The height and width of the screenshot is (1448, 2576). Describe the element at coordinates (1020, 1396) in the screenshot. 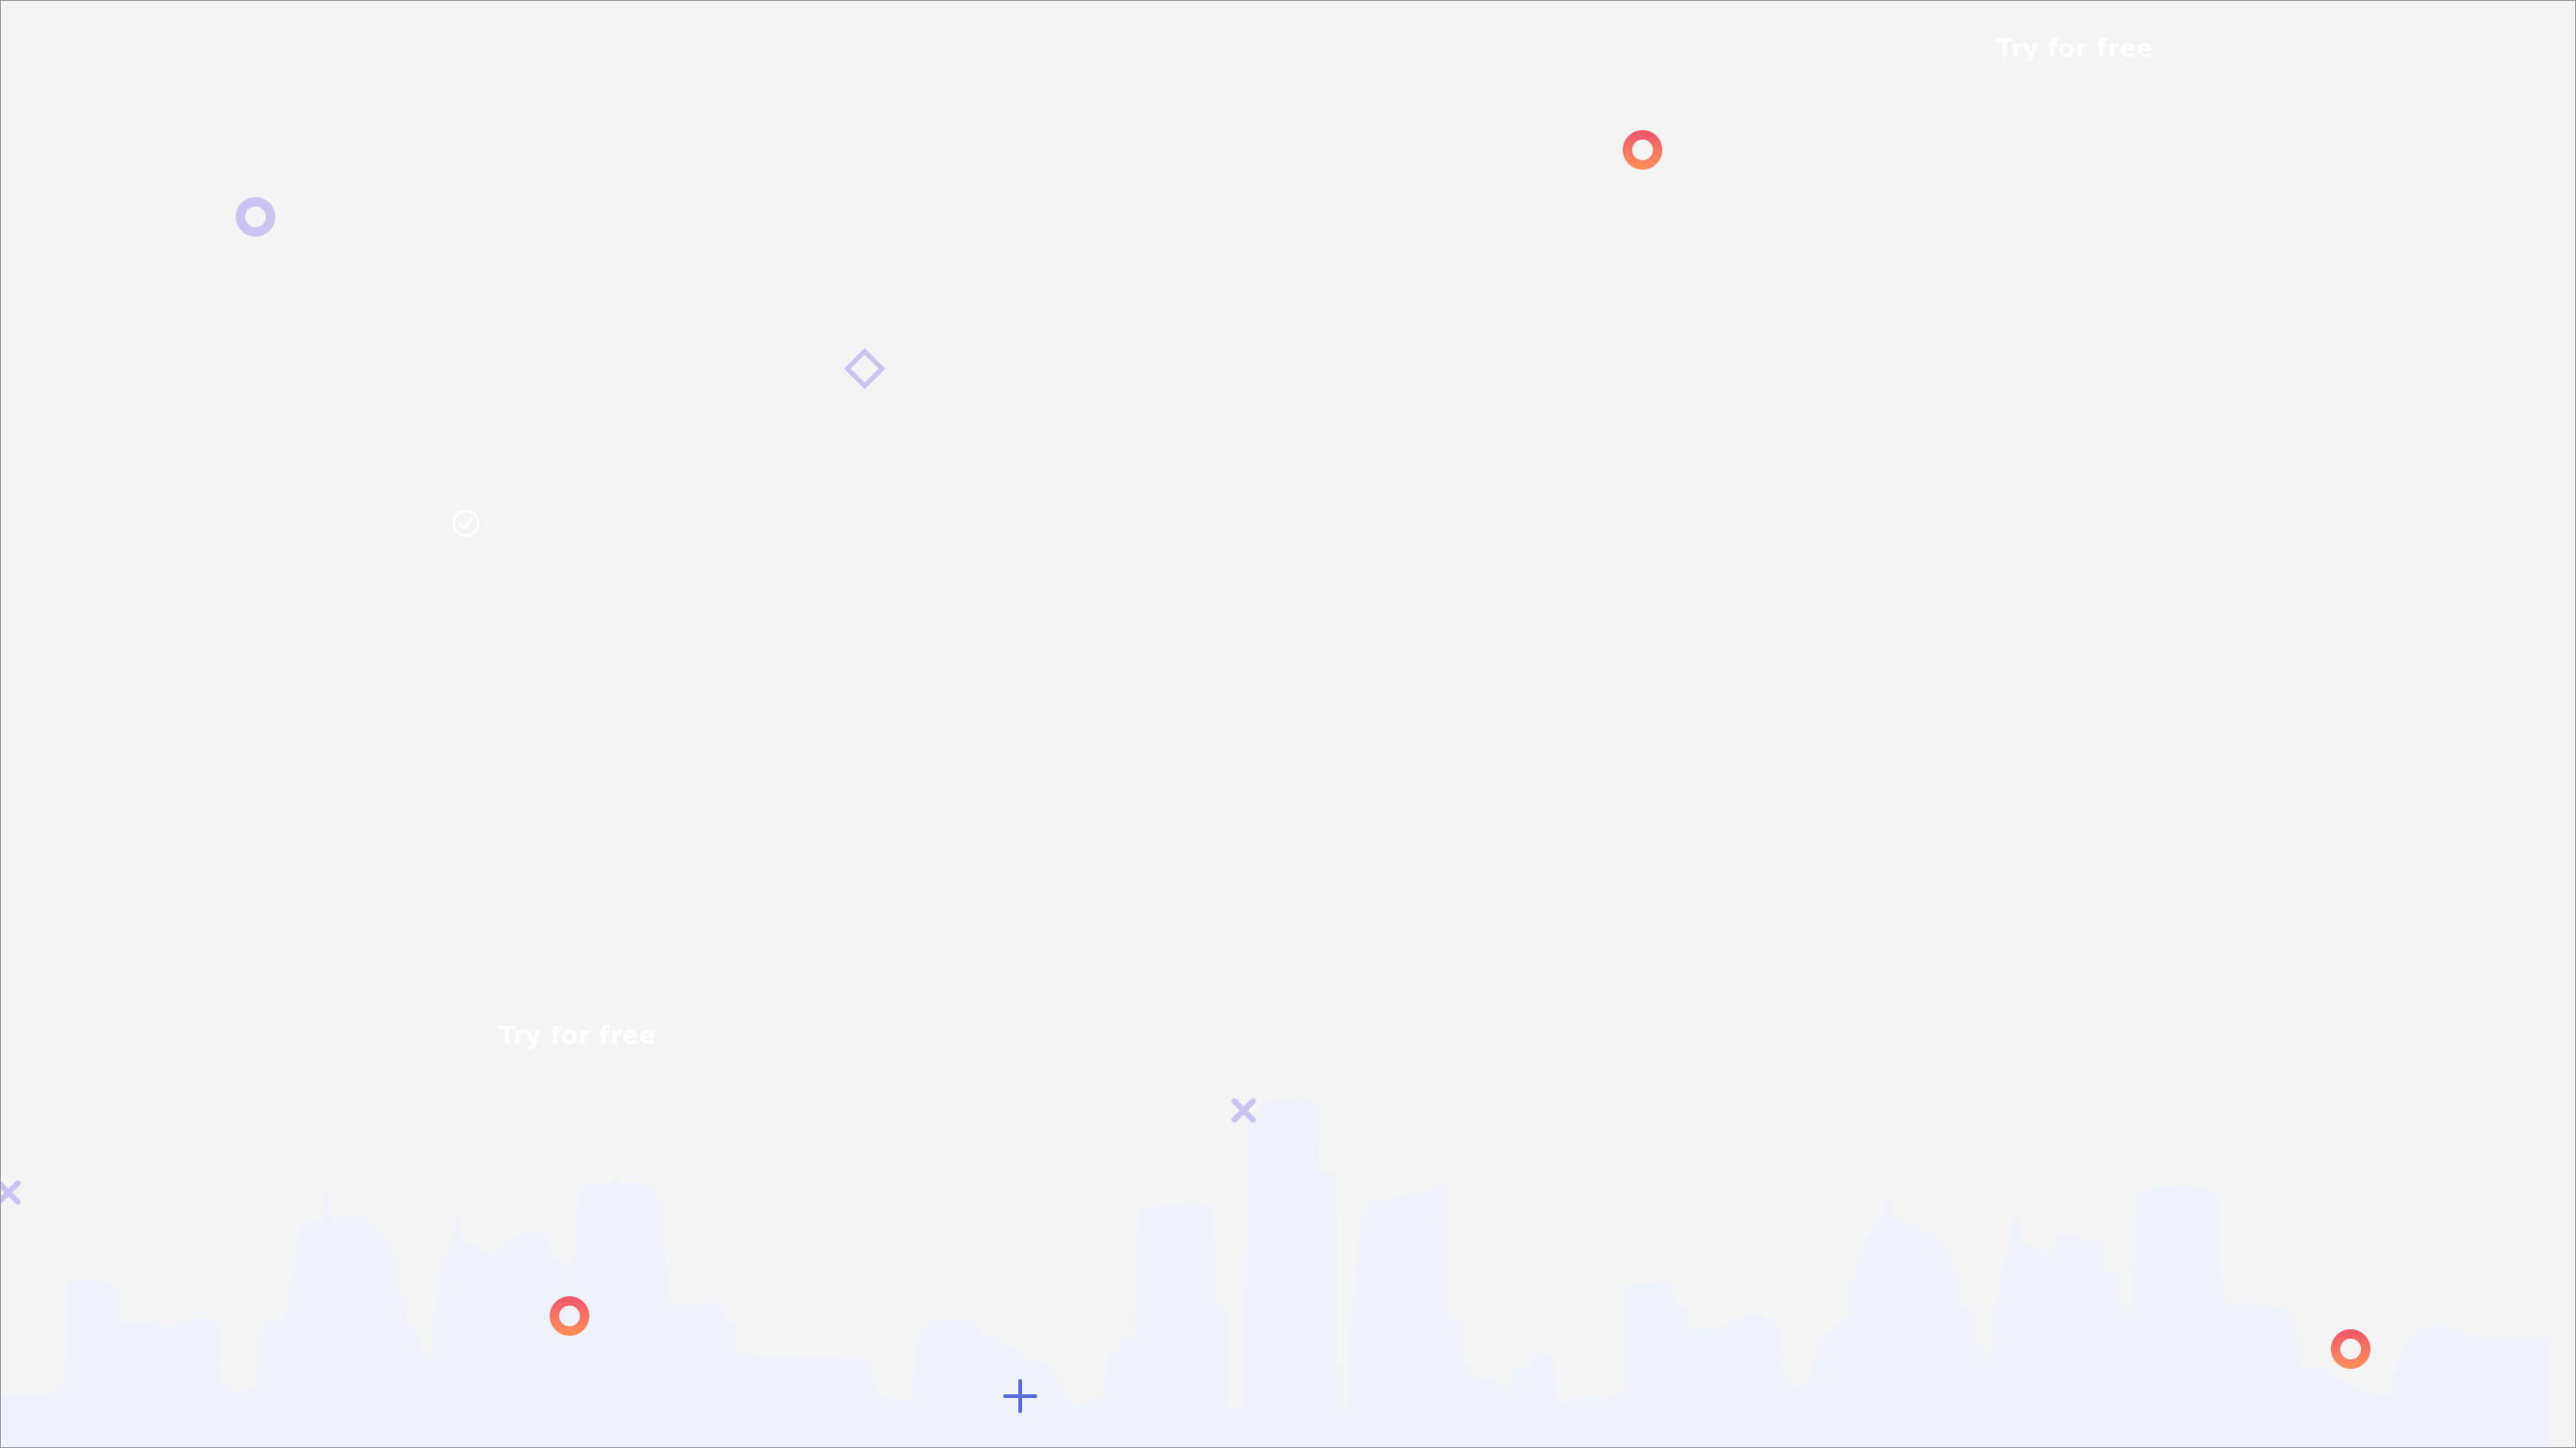

I see `plus-icon` at that location.